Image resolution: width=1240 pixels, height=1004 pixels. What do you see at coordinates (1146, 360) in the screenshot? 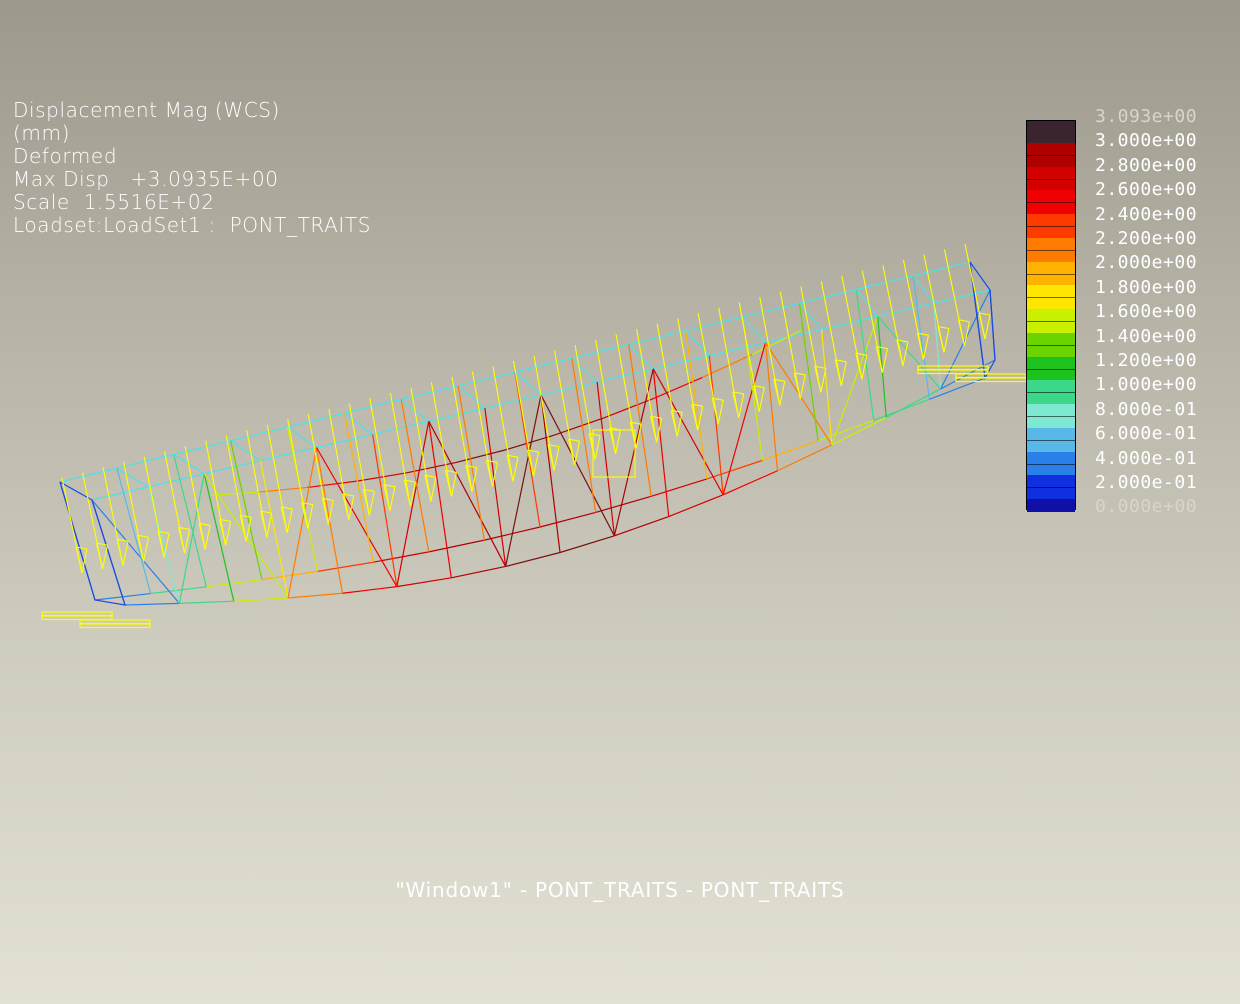
I see `legend-value-label: 1.200e+00` at bounding box center [1146, 360].